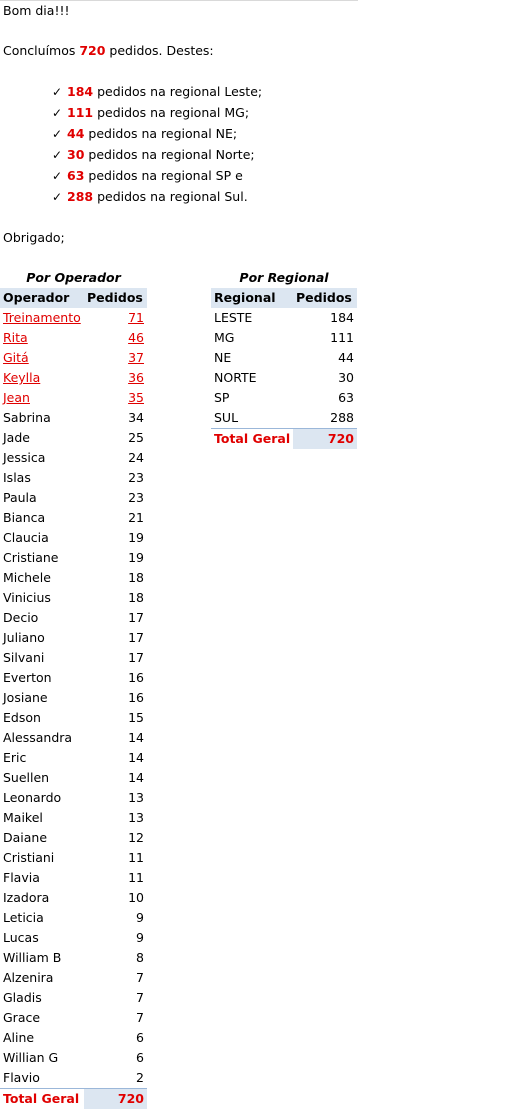 This screenshot has width=512, height=1109. I want to click on operator-row-name: Aline, so click(42, 1038).